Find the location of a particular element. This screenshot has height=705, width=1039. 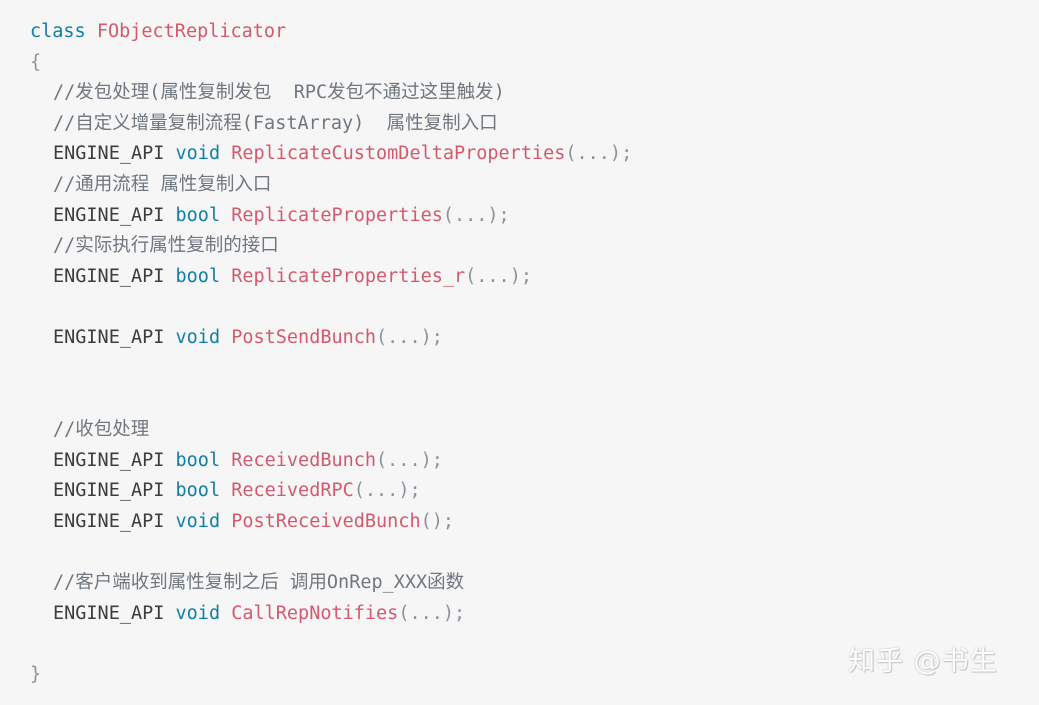

zhihu-watermark: 知乎 @书生 is located at coordinates (923, 661).